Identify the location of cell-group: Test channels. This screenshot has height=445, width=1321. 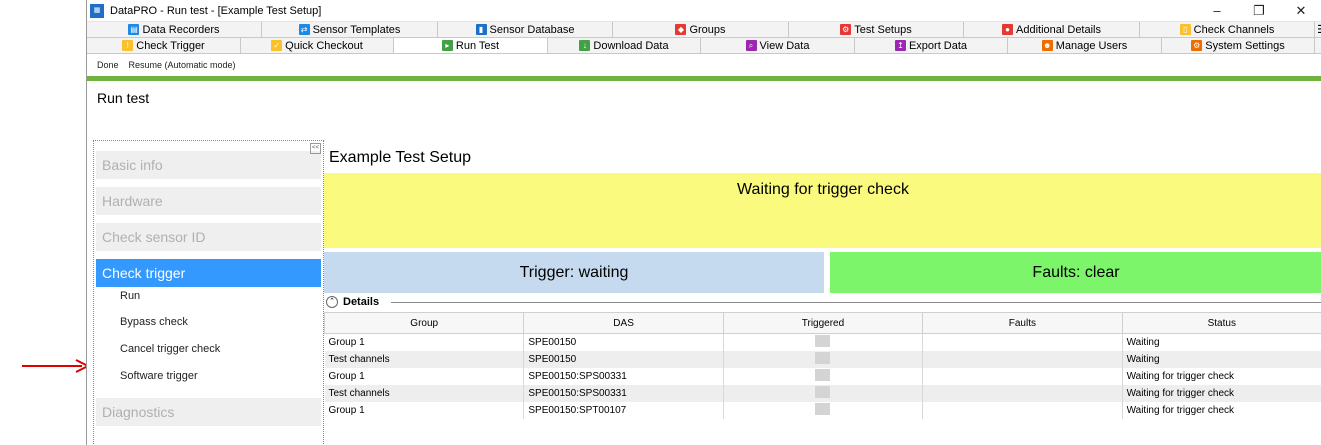
(424, 359).